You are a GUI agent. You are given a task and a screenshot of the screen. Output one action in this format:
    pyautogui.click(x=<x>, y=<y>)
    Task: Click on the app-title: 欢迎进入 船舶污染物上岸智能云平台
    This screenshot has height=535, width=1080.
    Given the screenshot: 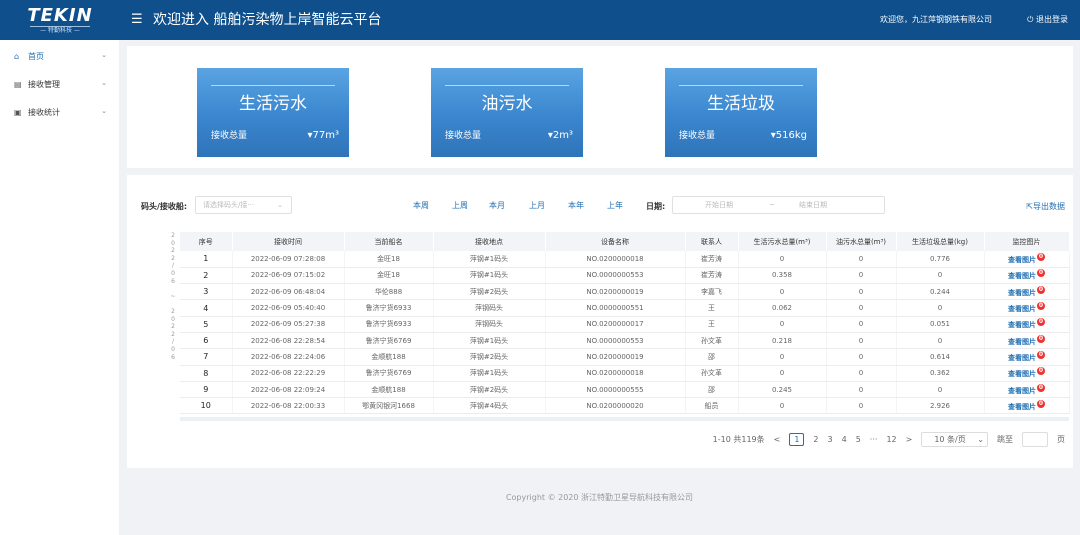 What is the action you would take?
    pyautogui.click(x=267, y=20)
    